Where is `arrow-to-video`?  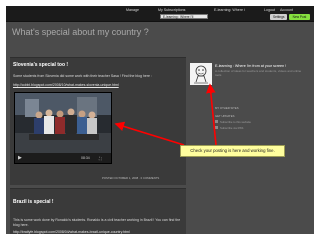 arrow-to-video is located at coordinates (149, 133).